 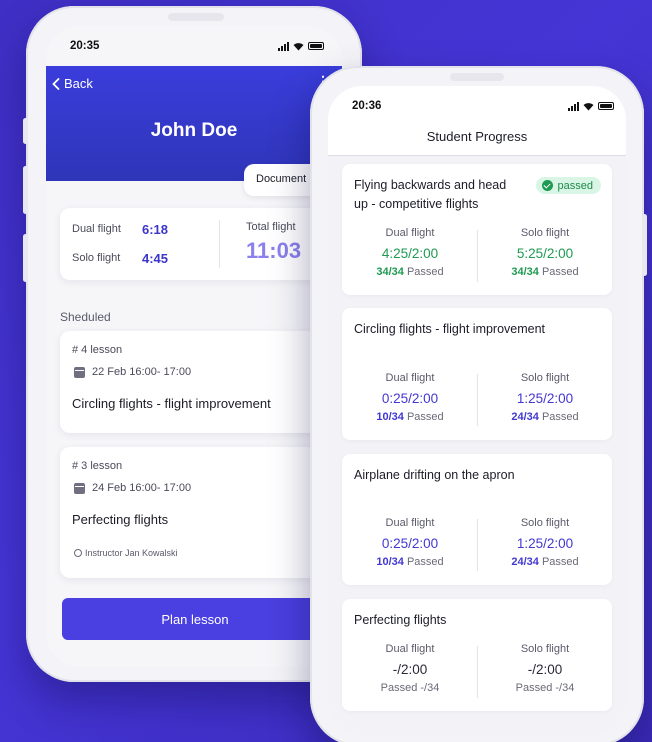 I want to click on progress-title-line: up - competitive flights, so click(x=416, y=204).